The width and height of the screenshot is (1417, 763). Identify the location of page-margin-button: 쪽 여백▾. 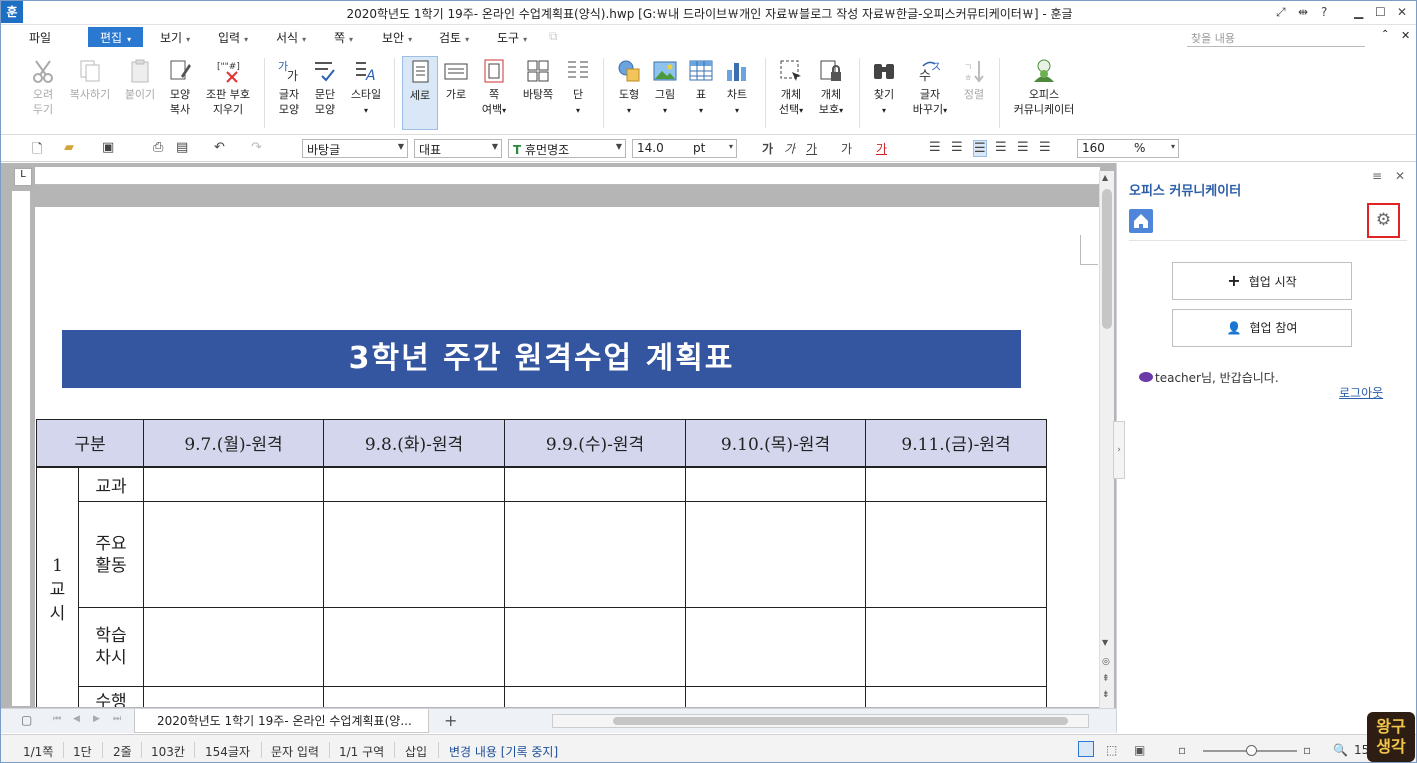
(494, 88).